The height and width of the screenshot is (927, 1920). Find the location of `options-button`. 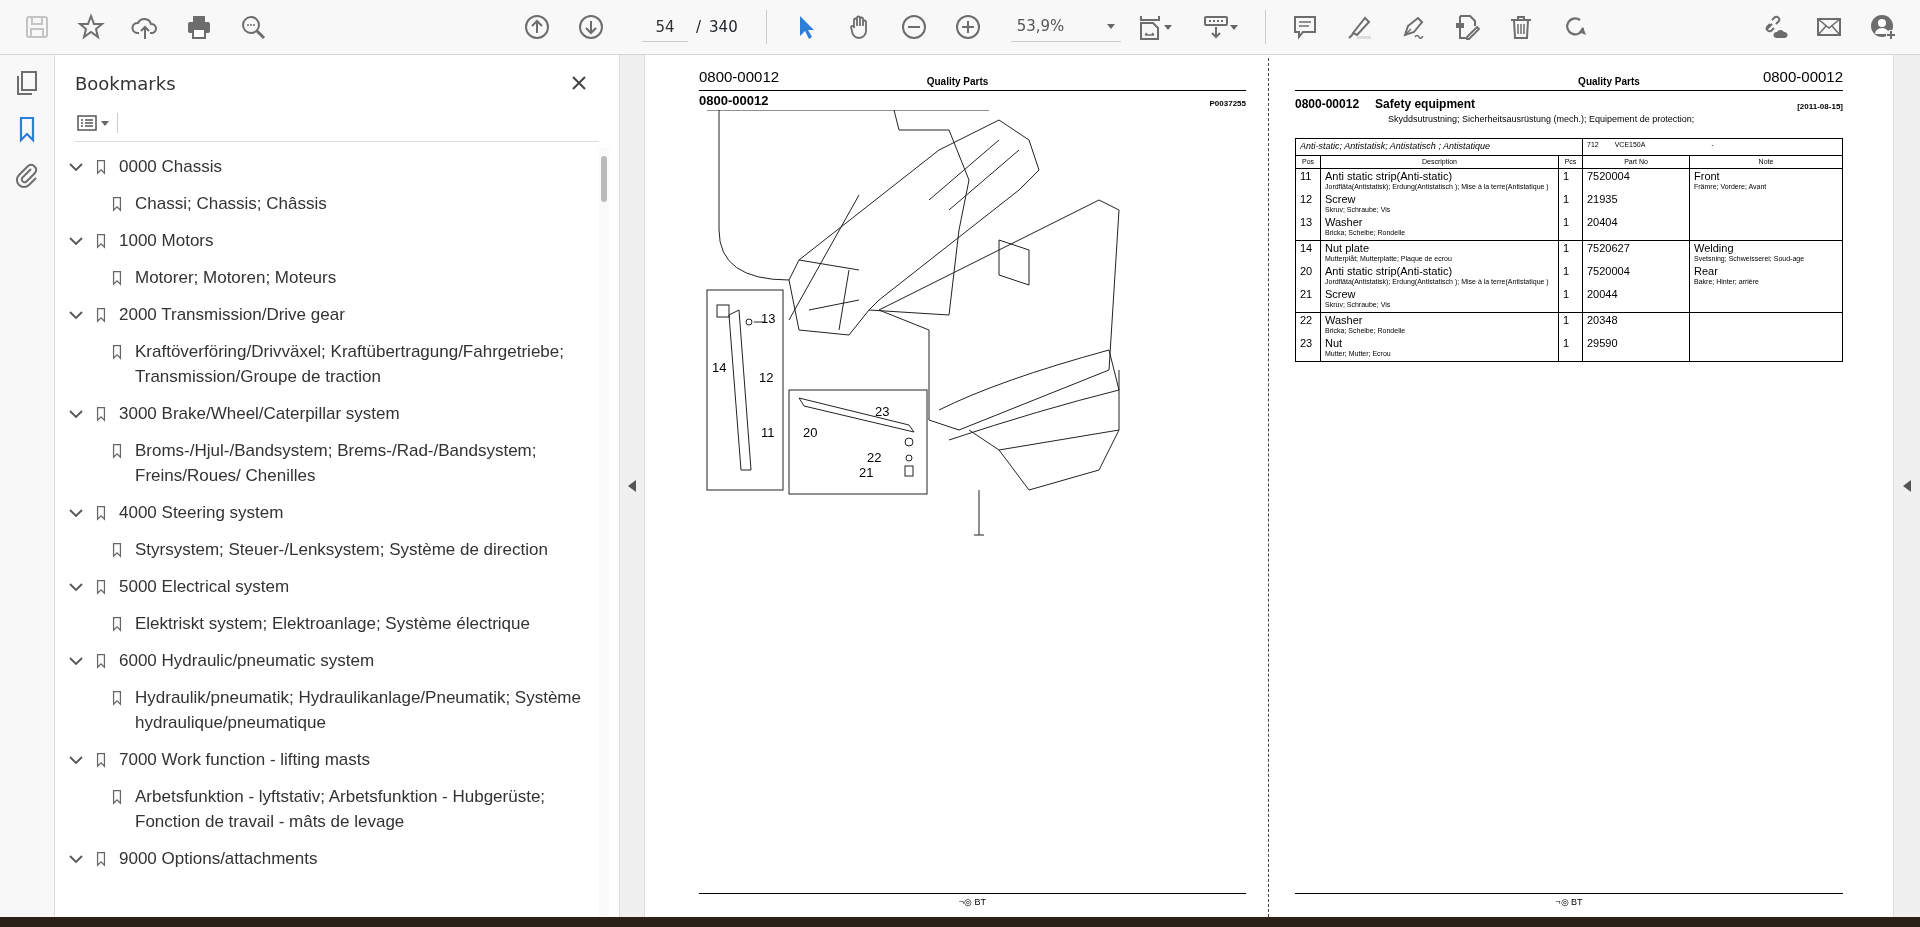

options-button is located at coordinates (96, 123).